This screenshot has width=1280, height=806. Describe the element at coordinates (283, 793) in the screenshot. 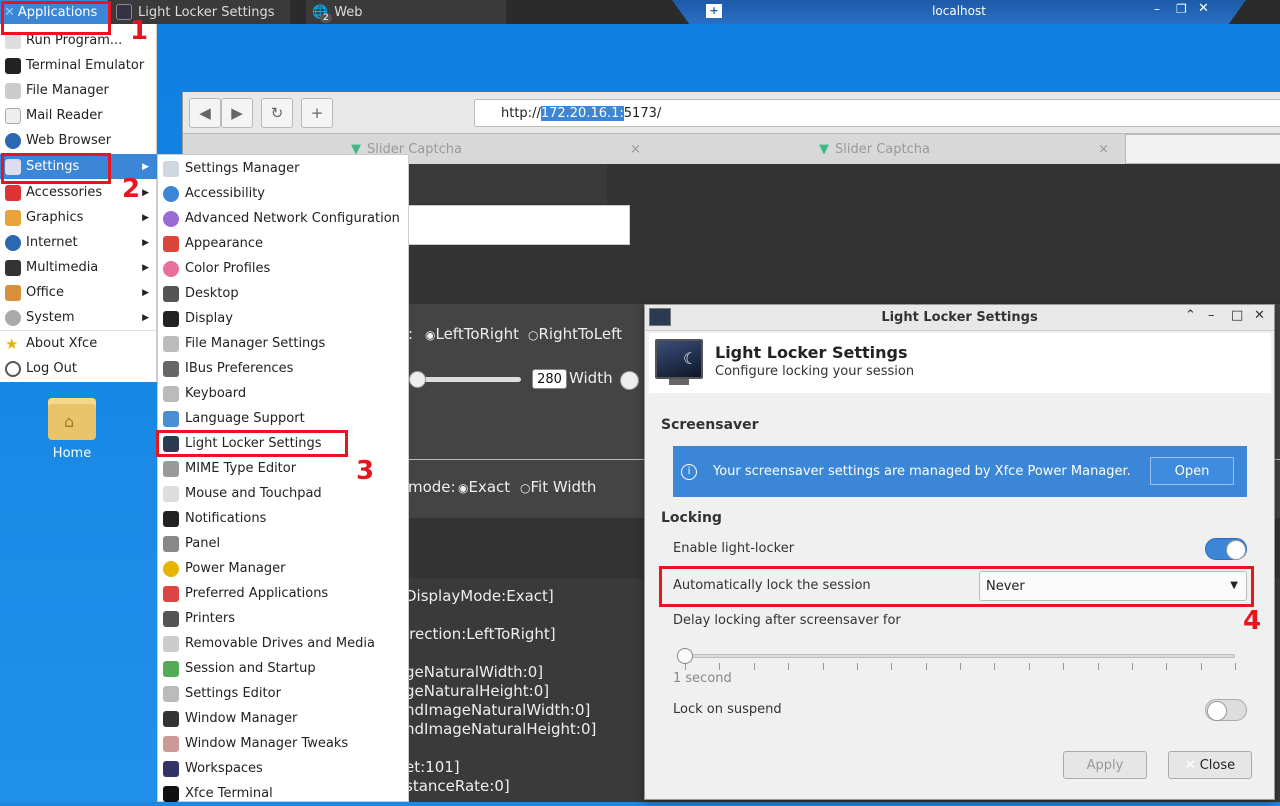

I see `settings-item-xfce-terminal: Xfce Terminal` at that location.